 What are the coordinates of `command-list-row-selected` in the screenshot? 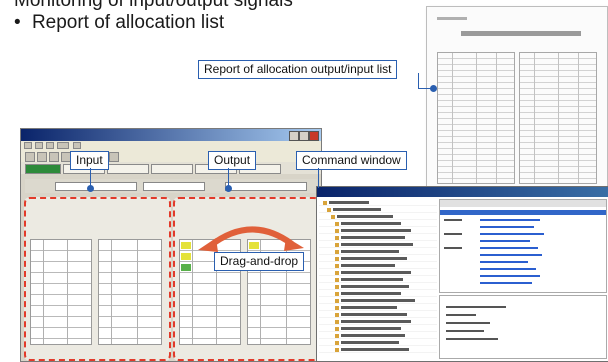 It's located at (523, 212).